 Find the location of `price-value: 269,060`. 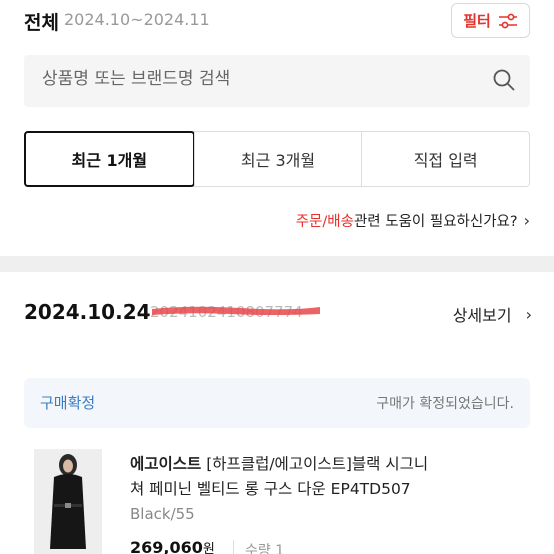

price-value: 269,060 is located at coordinates (166, 546).